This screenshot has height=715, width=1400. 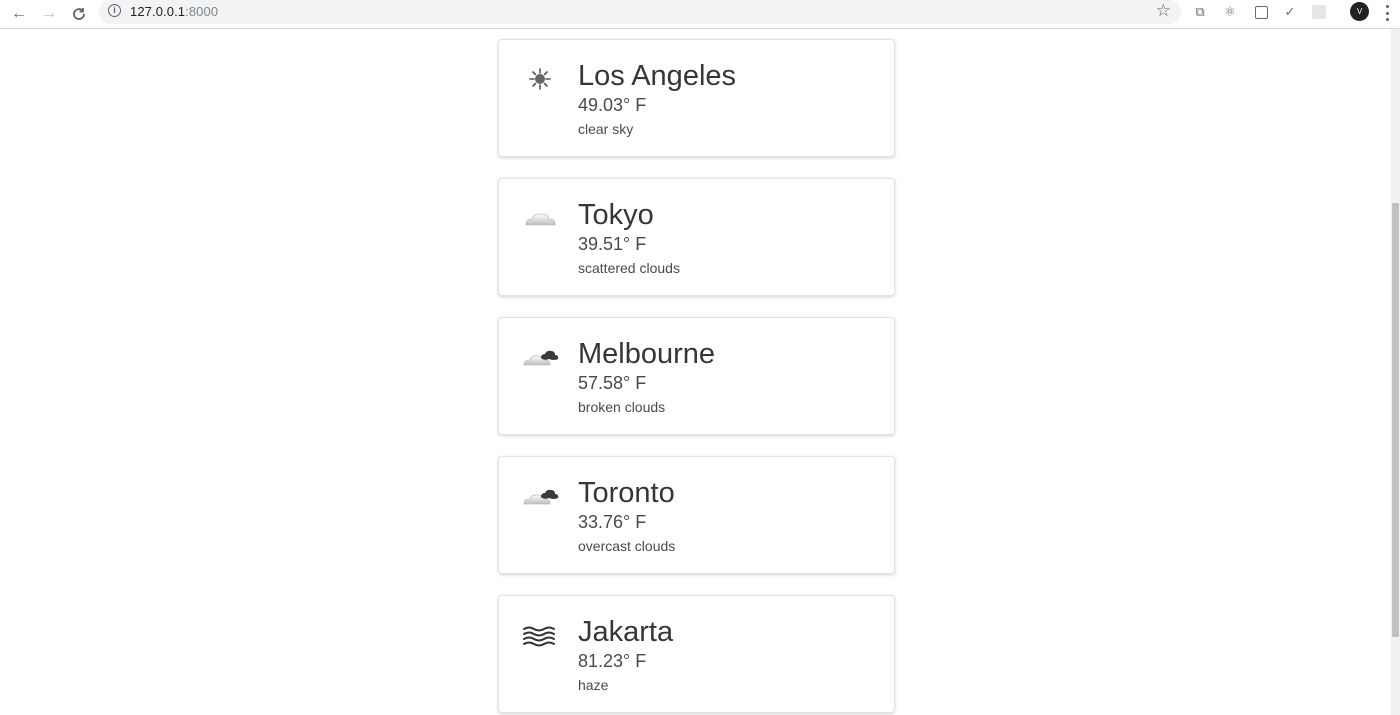 What do you see at coordinates (696, 237) in the screenshot?
I see `weather-card: Tokyo 39.51° F scattered clouds` at bounding box center [696, 237].